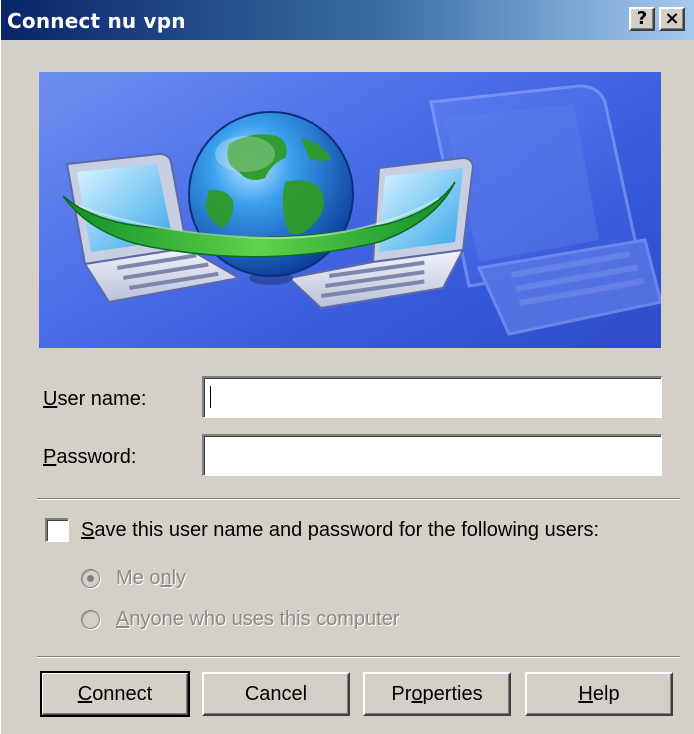 The height and width of the screenshot is (734, 694). Describe the element at coordinates (599, 694) in the screenshot. I see `help-button: Help` at that location.